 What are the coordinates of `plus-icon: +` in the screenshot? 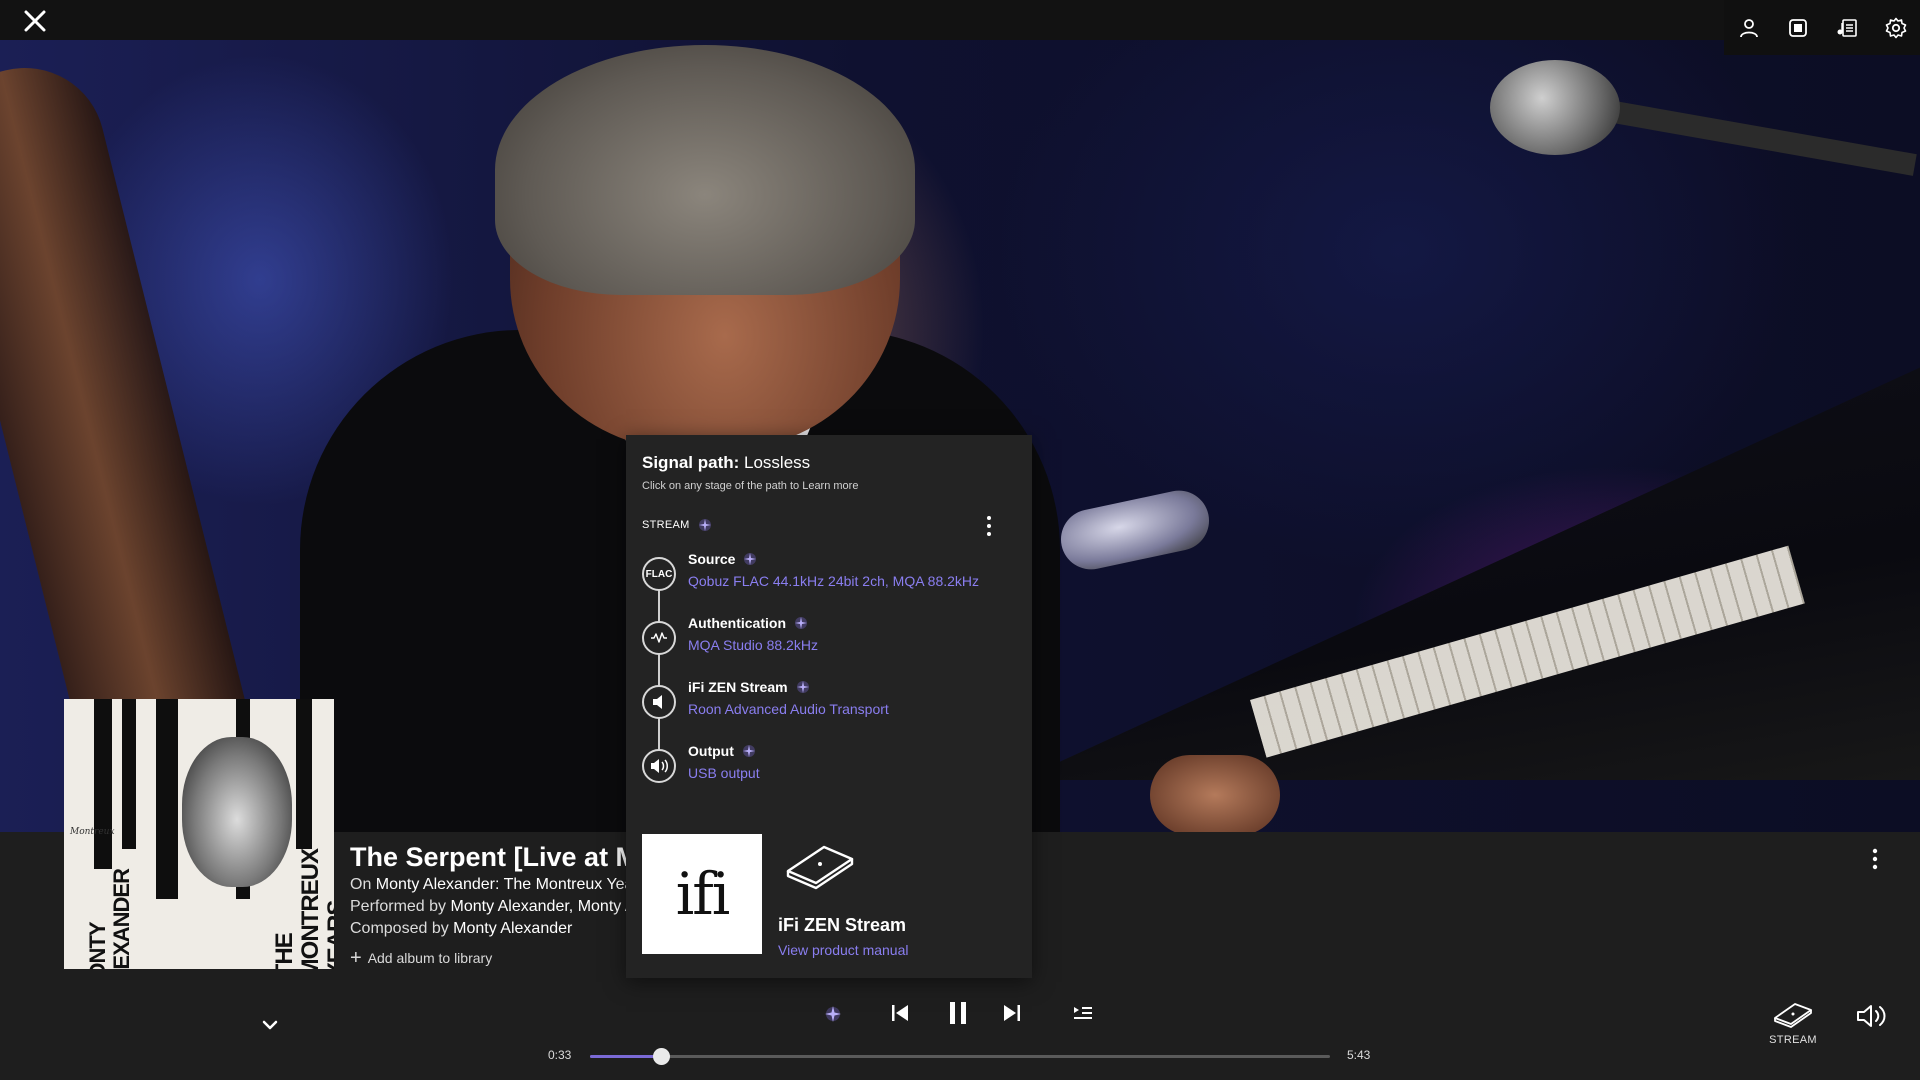 It's located at (356, 958).